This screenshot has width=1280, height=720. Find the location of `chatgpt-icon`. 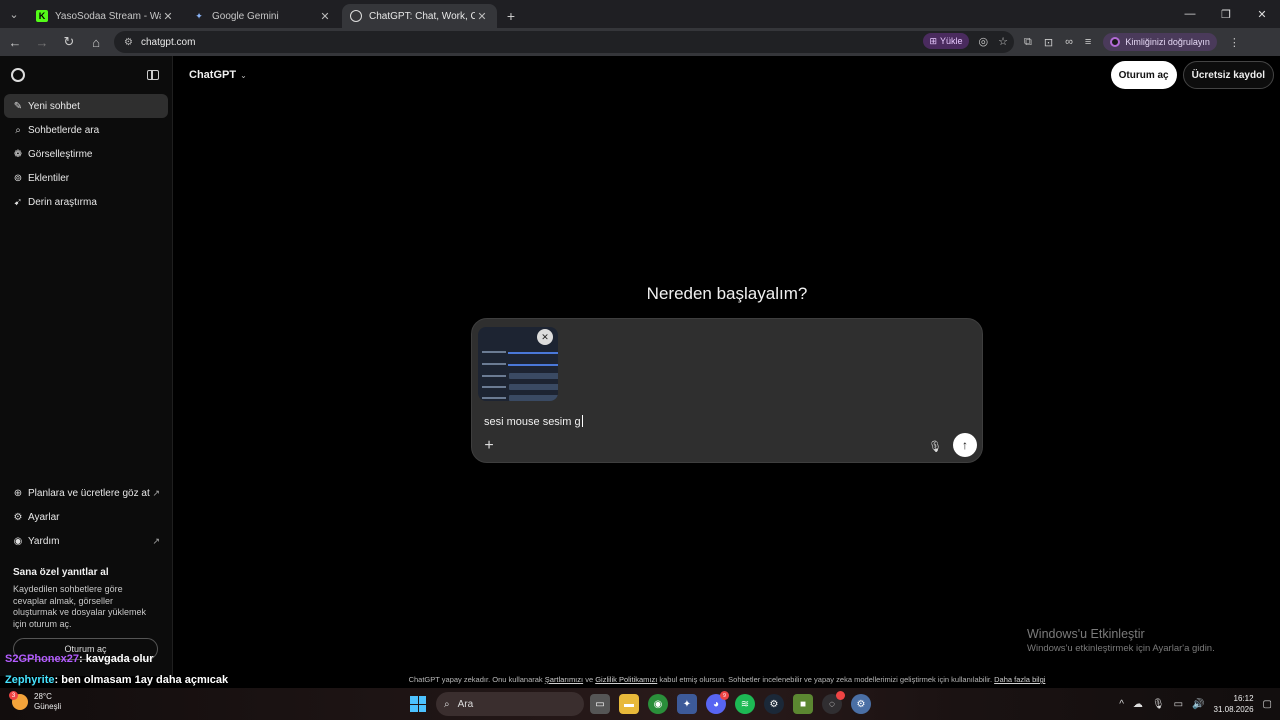

chatgpt-icon is located at coordinates (356, 16).